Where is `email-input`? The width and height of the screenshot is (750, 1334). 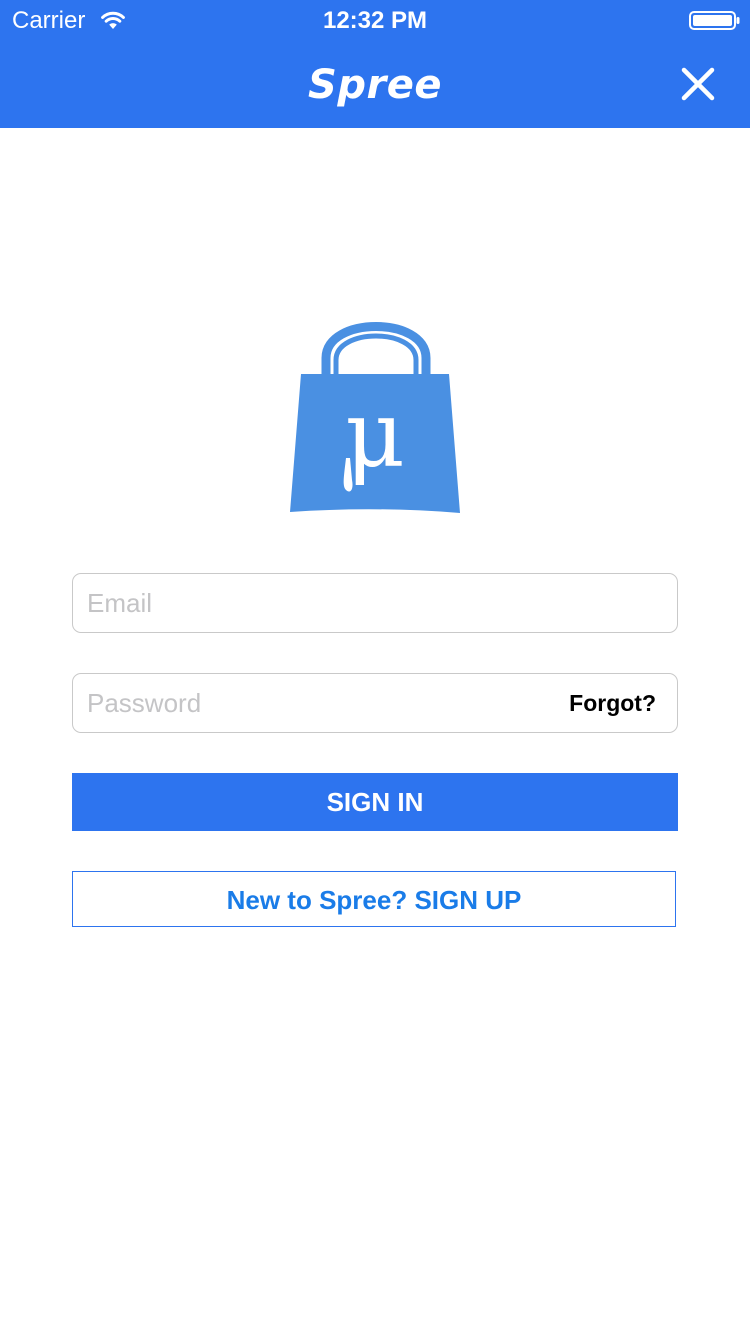 email-input is located at coordinates (375, 603).